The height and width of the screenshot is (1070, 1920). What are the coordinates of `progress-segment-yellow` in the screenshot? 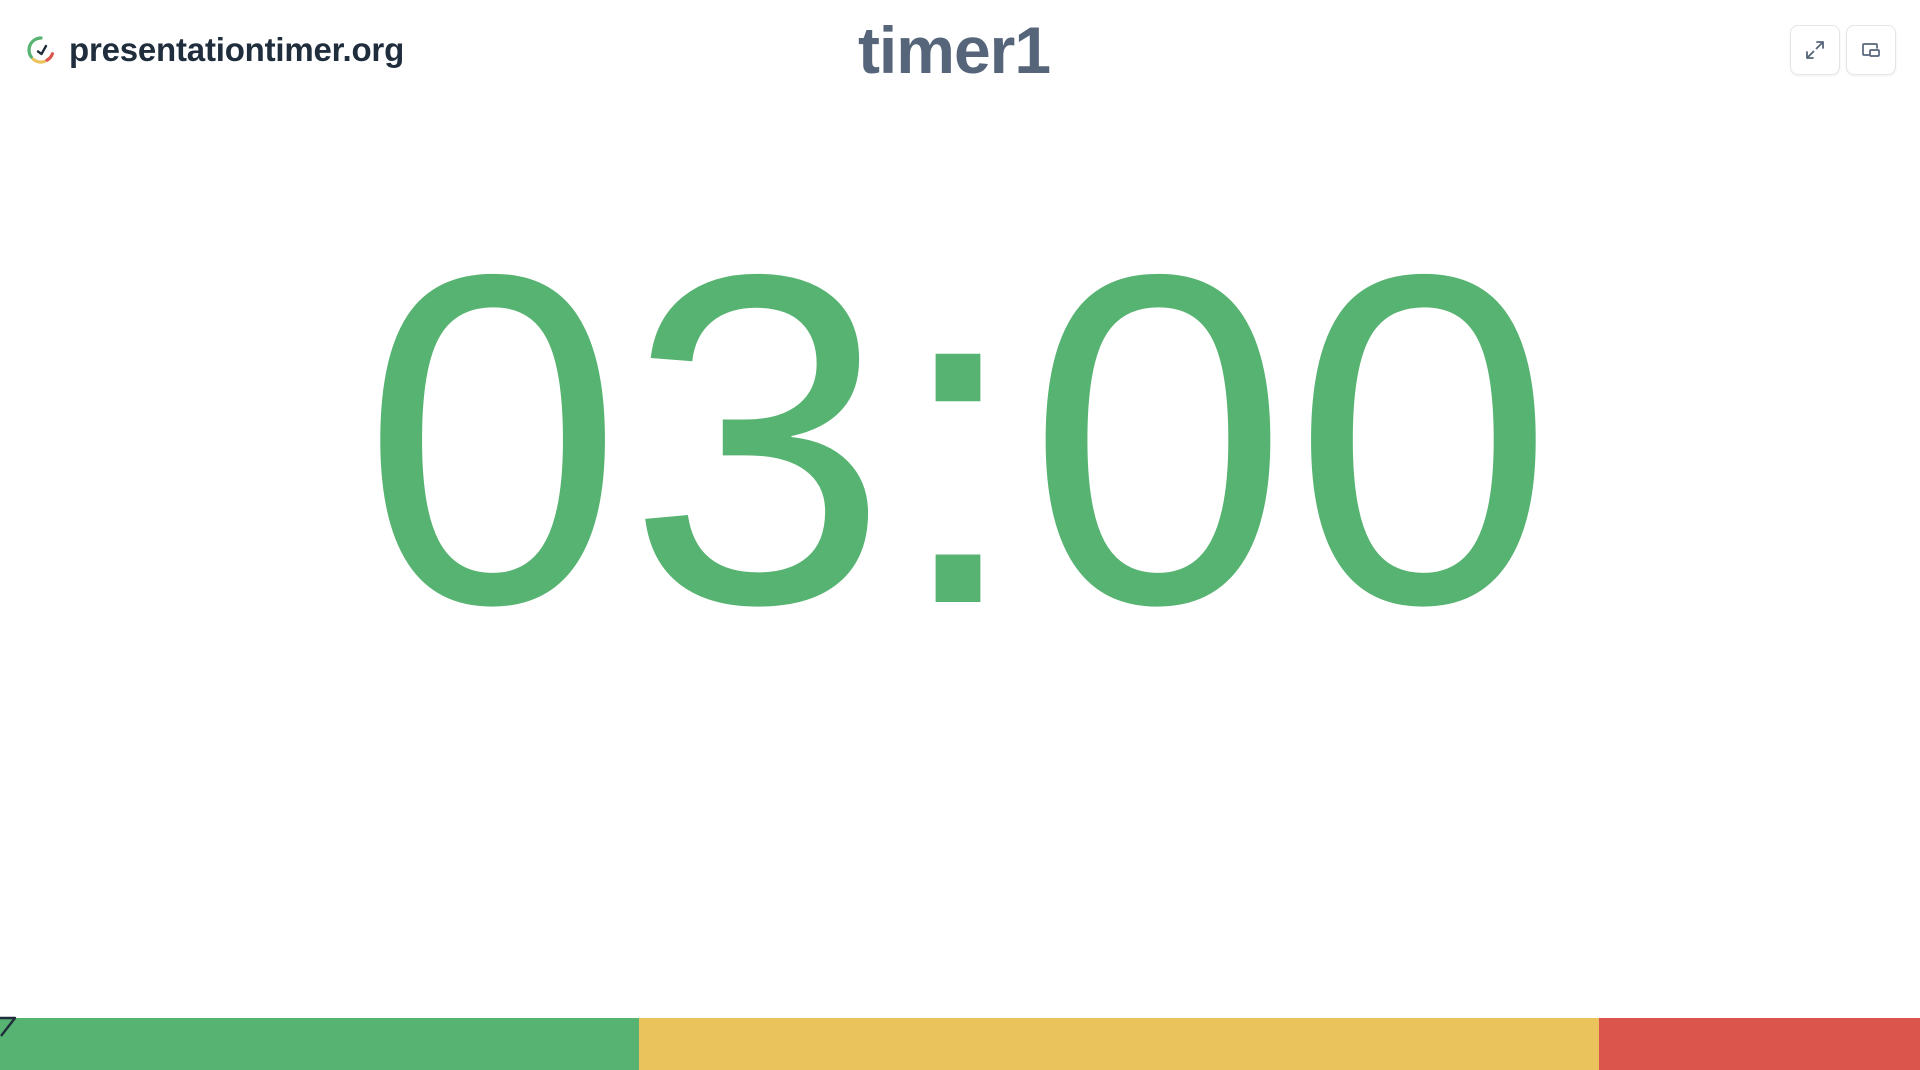 It's located at (1119, 1044).